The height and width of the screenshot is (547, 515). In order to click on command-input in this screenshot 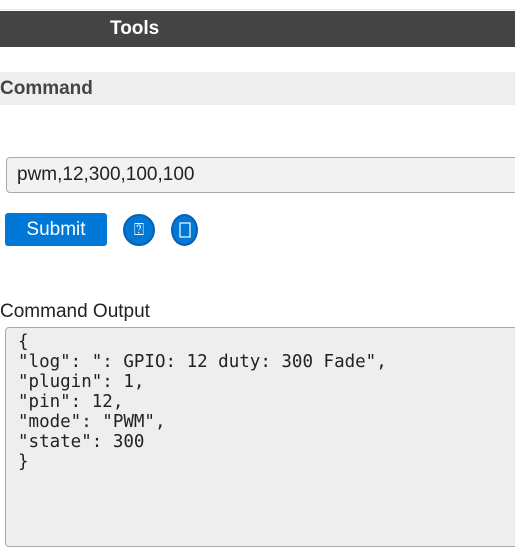, I will do `click(260, 175)`.